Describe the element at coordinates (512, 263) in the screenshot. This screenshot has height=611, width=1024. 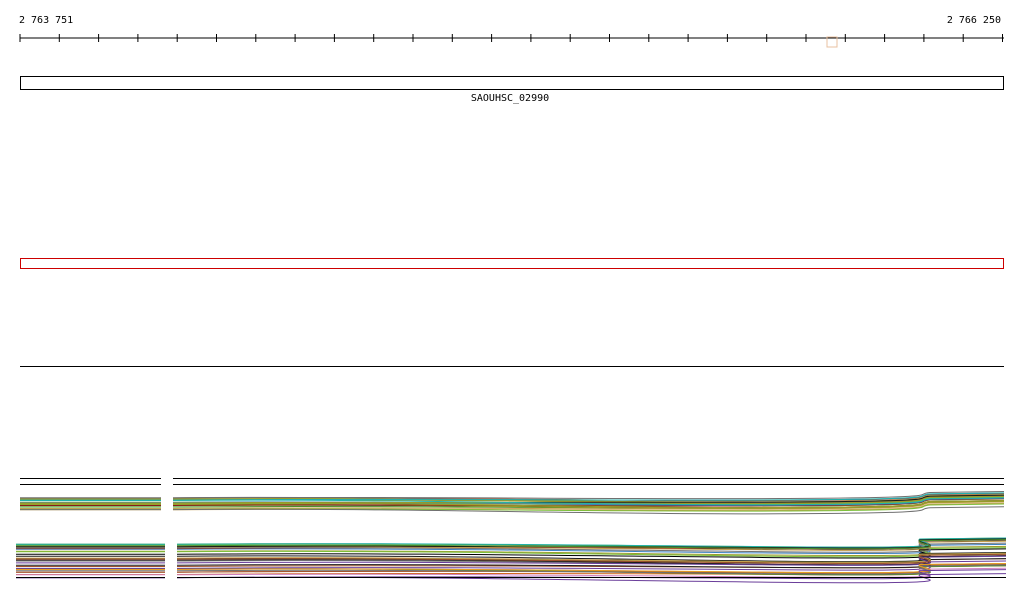
I see `selection-region` at that location.